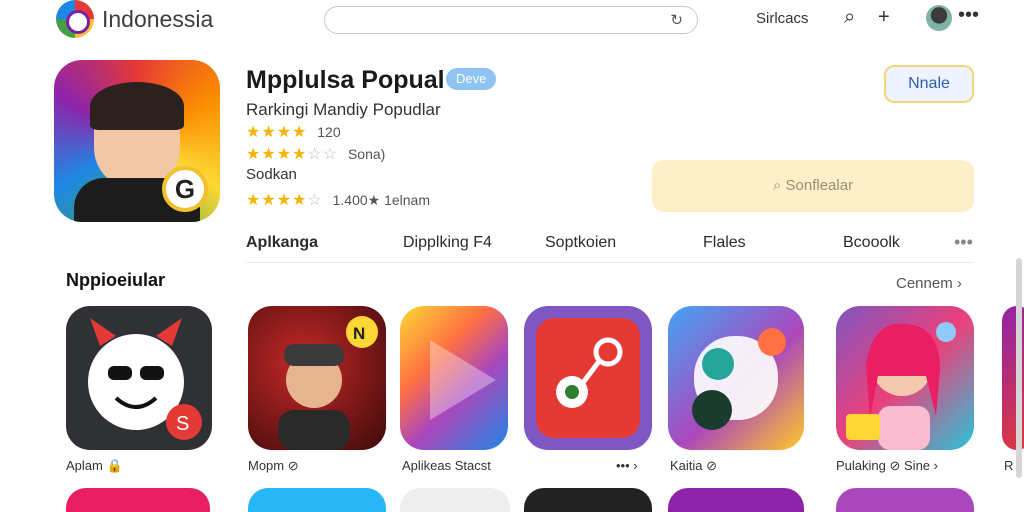 This screenshot has width=1024, height=512. I want to click on stars-icon: ★★★★☆☆, so click(292, 154).